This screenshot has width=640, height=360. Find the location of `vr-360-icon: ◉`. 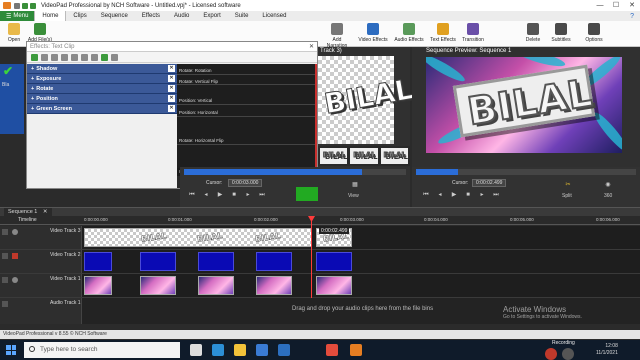

vr-360-icon: ◉ is located at coordinates (608, 185).